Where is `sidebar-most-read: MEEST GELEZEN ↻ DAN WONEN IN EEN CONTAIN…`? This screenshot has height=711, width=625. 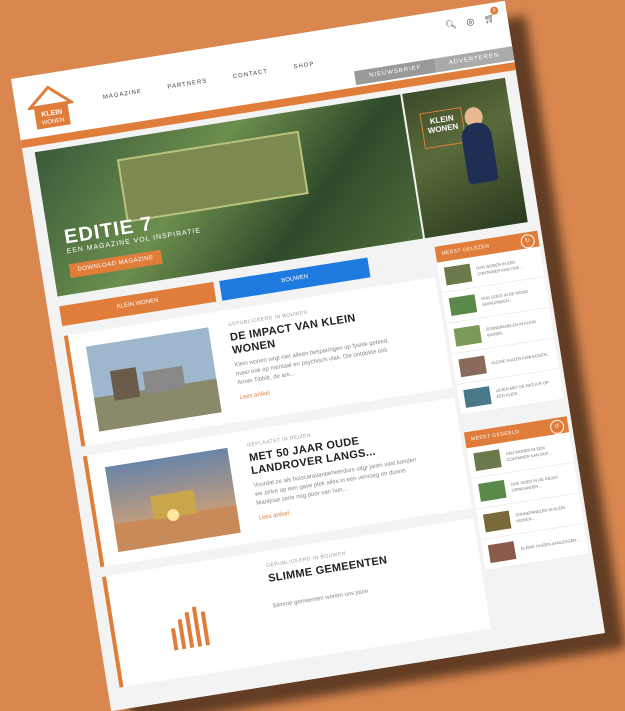 sidebar-most-read: MEEST GELEZEN ↻ DAN WONEN IN EEN CONTAIN… is located at coordinates (499, 323).